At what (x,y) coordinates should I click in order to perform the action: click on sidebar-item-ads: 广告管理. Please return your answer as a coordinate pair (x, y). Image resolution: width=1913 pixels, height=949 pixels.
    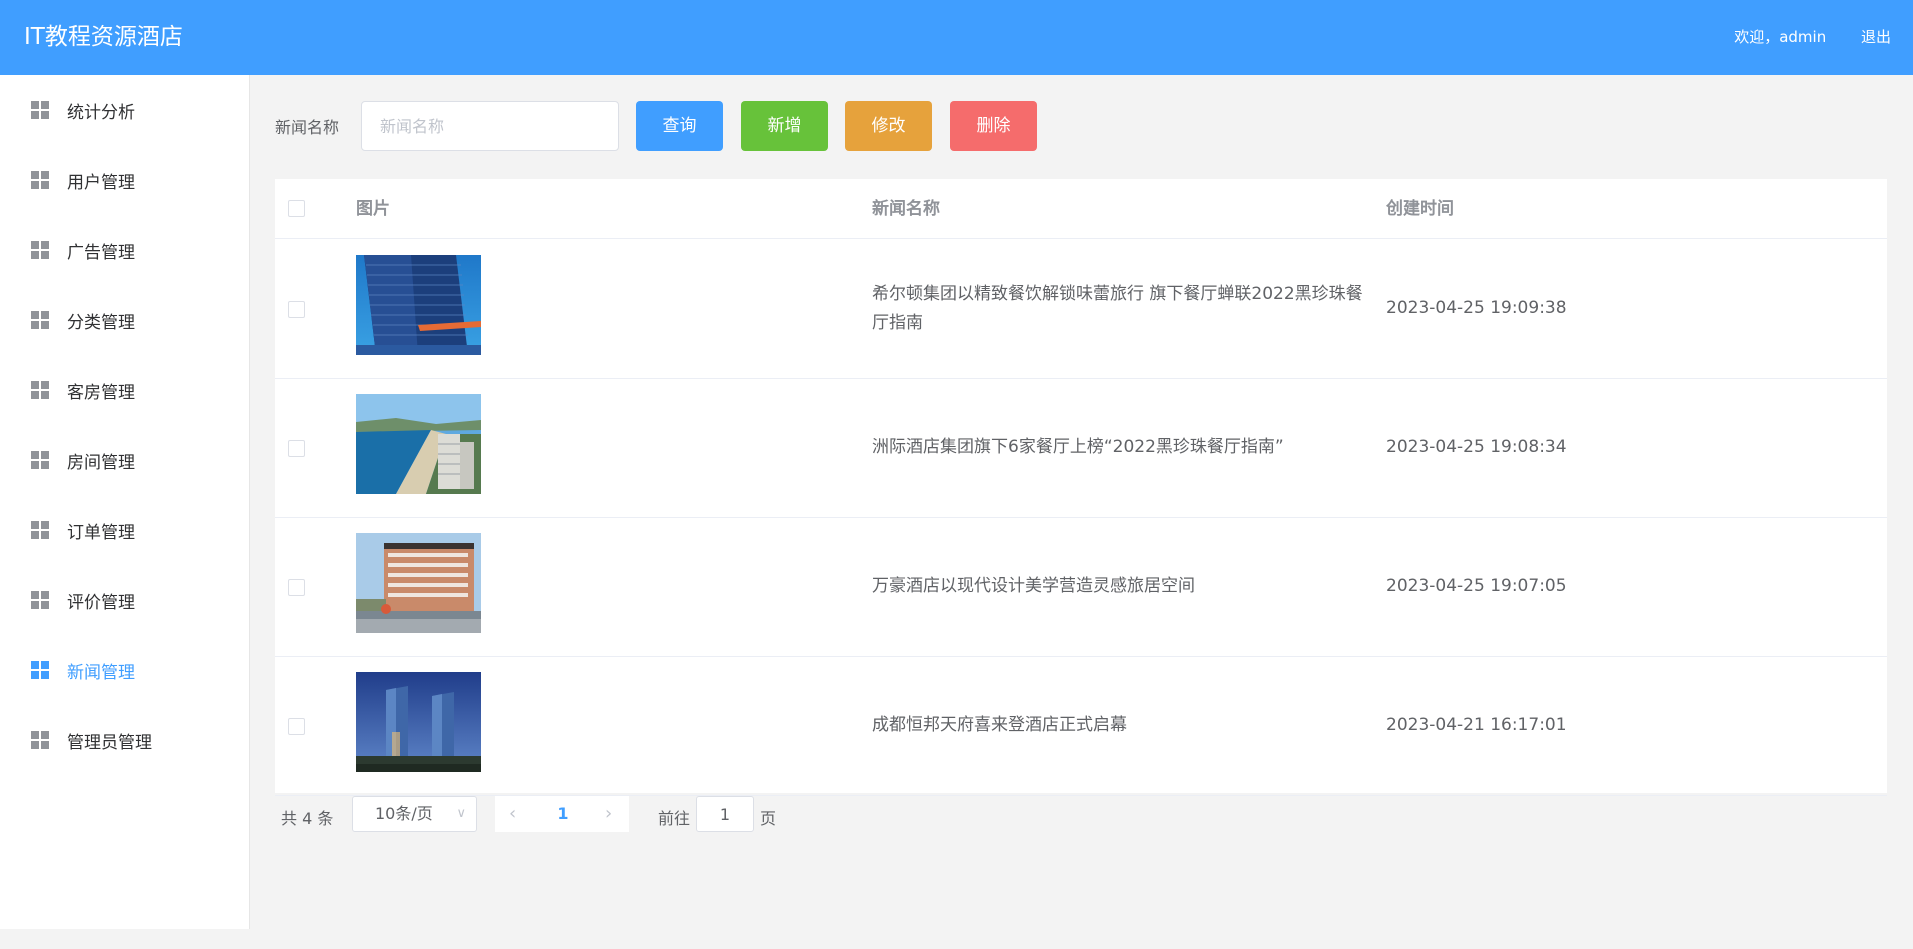
    Looking at the image, I should click on (124, 250).